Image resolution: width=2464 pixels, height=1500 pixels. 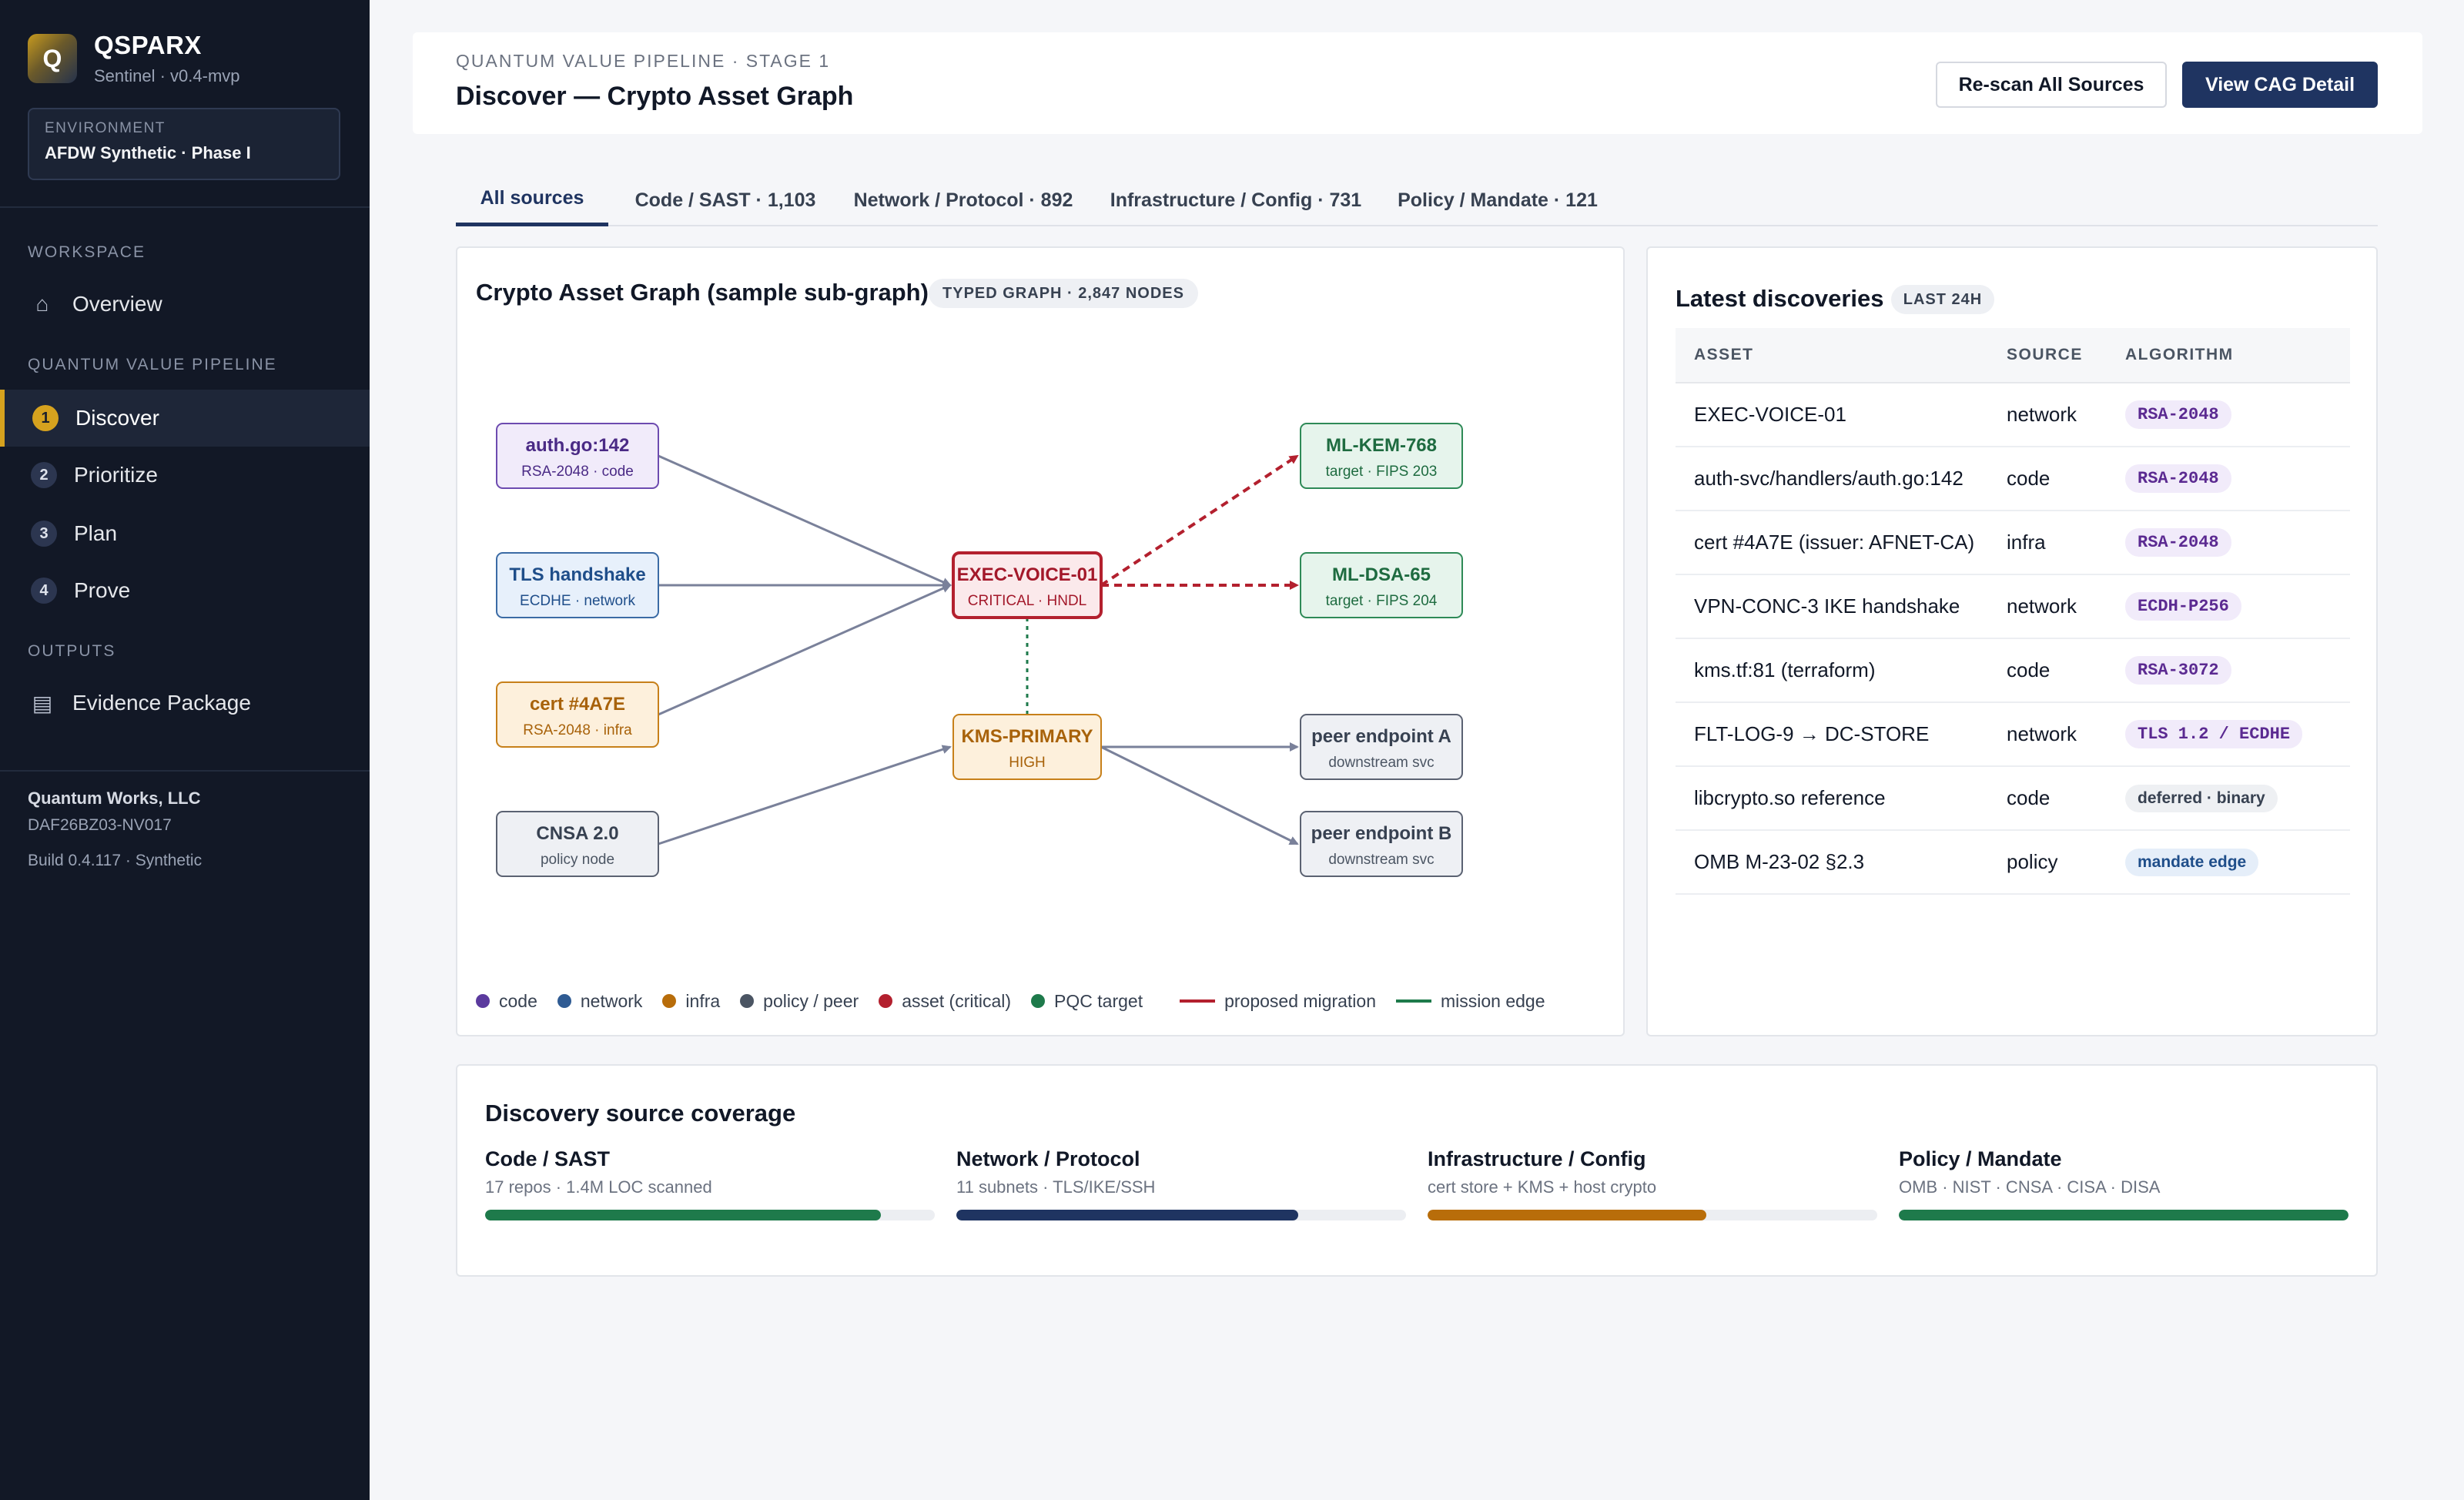 I want to click on graph-node-auth: auth.go:142 RSA-2048 · code, so click(x=577, y=456).